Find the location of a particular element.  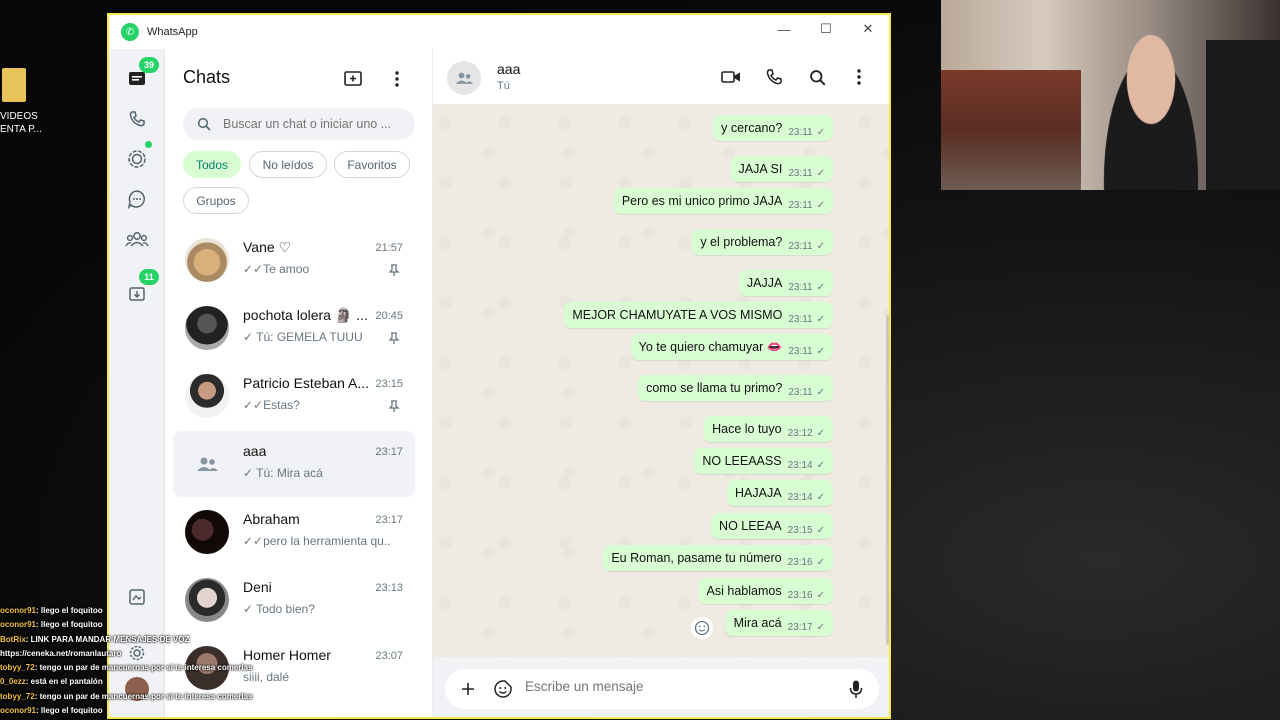

react-button is located at coordinates (702, 628).